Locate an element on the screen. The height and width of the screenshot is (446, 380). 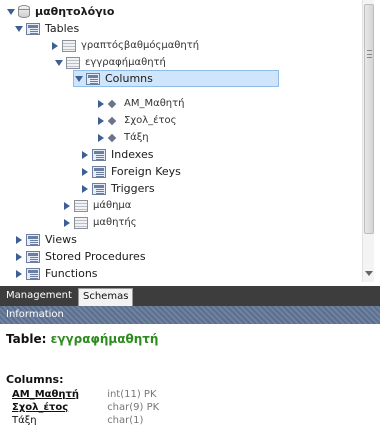
tree-node-foreign-keys: Foreign Keys is located at coordinates (130, 171).